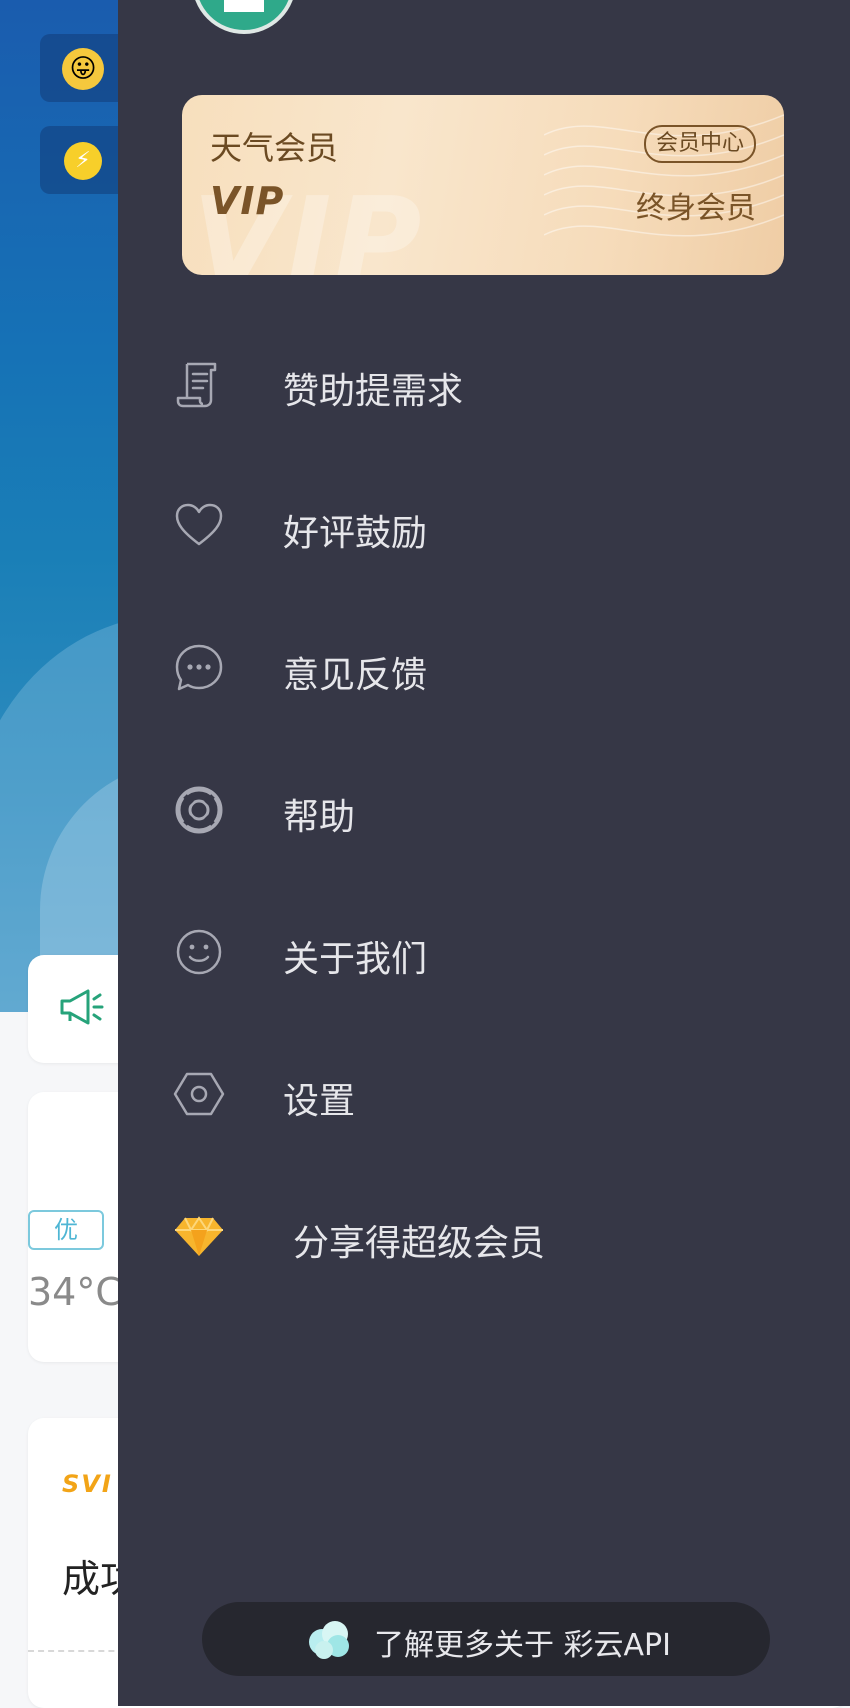 This screenshot has width=850, height=1708. Describe the element at coordinates (199, 952) in the screenshot. I see `smiley-icon` at that location.